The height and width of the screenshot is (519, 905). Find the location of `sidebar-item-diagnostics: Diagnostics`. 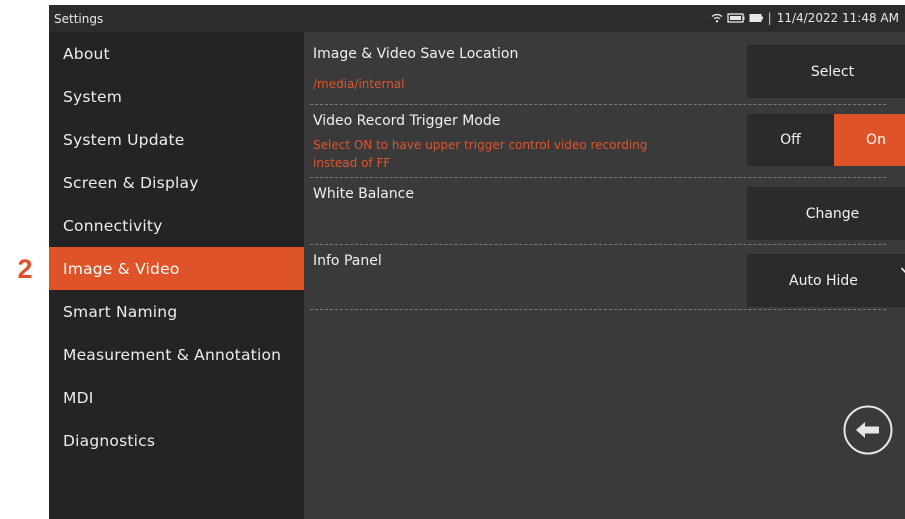

sidebar-item-diagnostics: Diagnostics is located at coordinates (176, 440).